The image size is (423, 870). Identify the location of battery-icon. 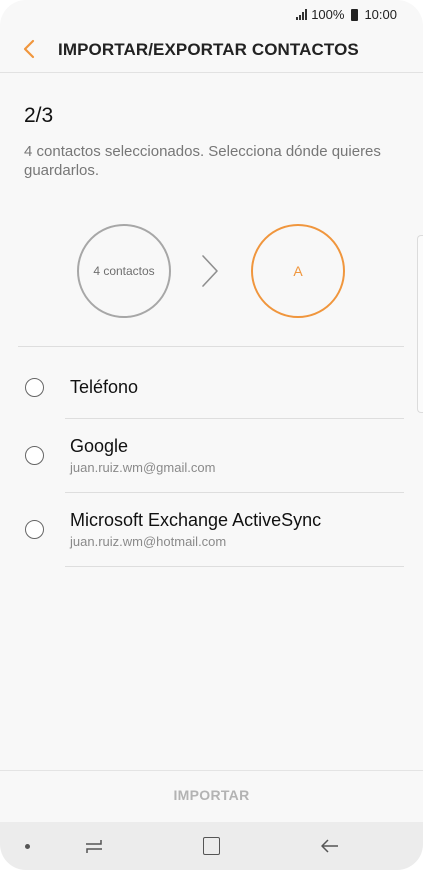
(355, 14).